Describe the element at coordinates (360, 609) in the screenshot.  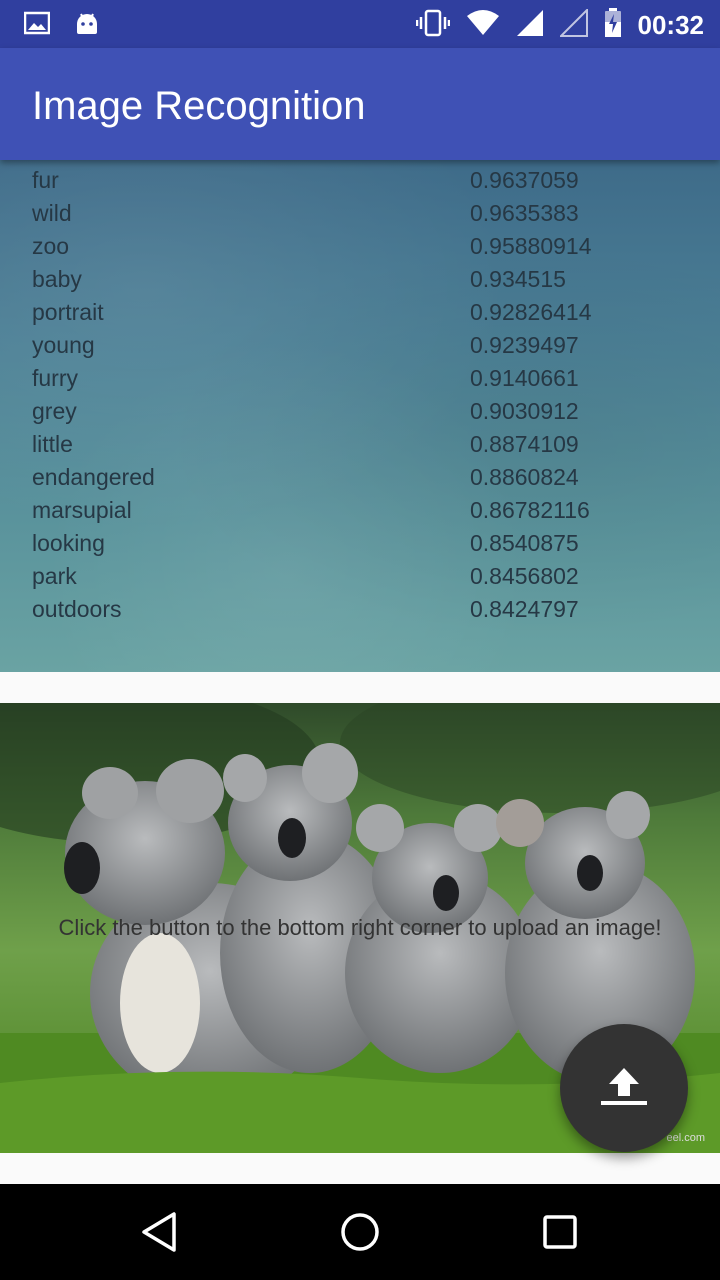
I see `result-row: outdoors 0.8424797` at that location.